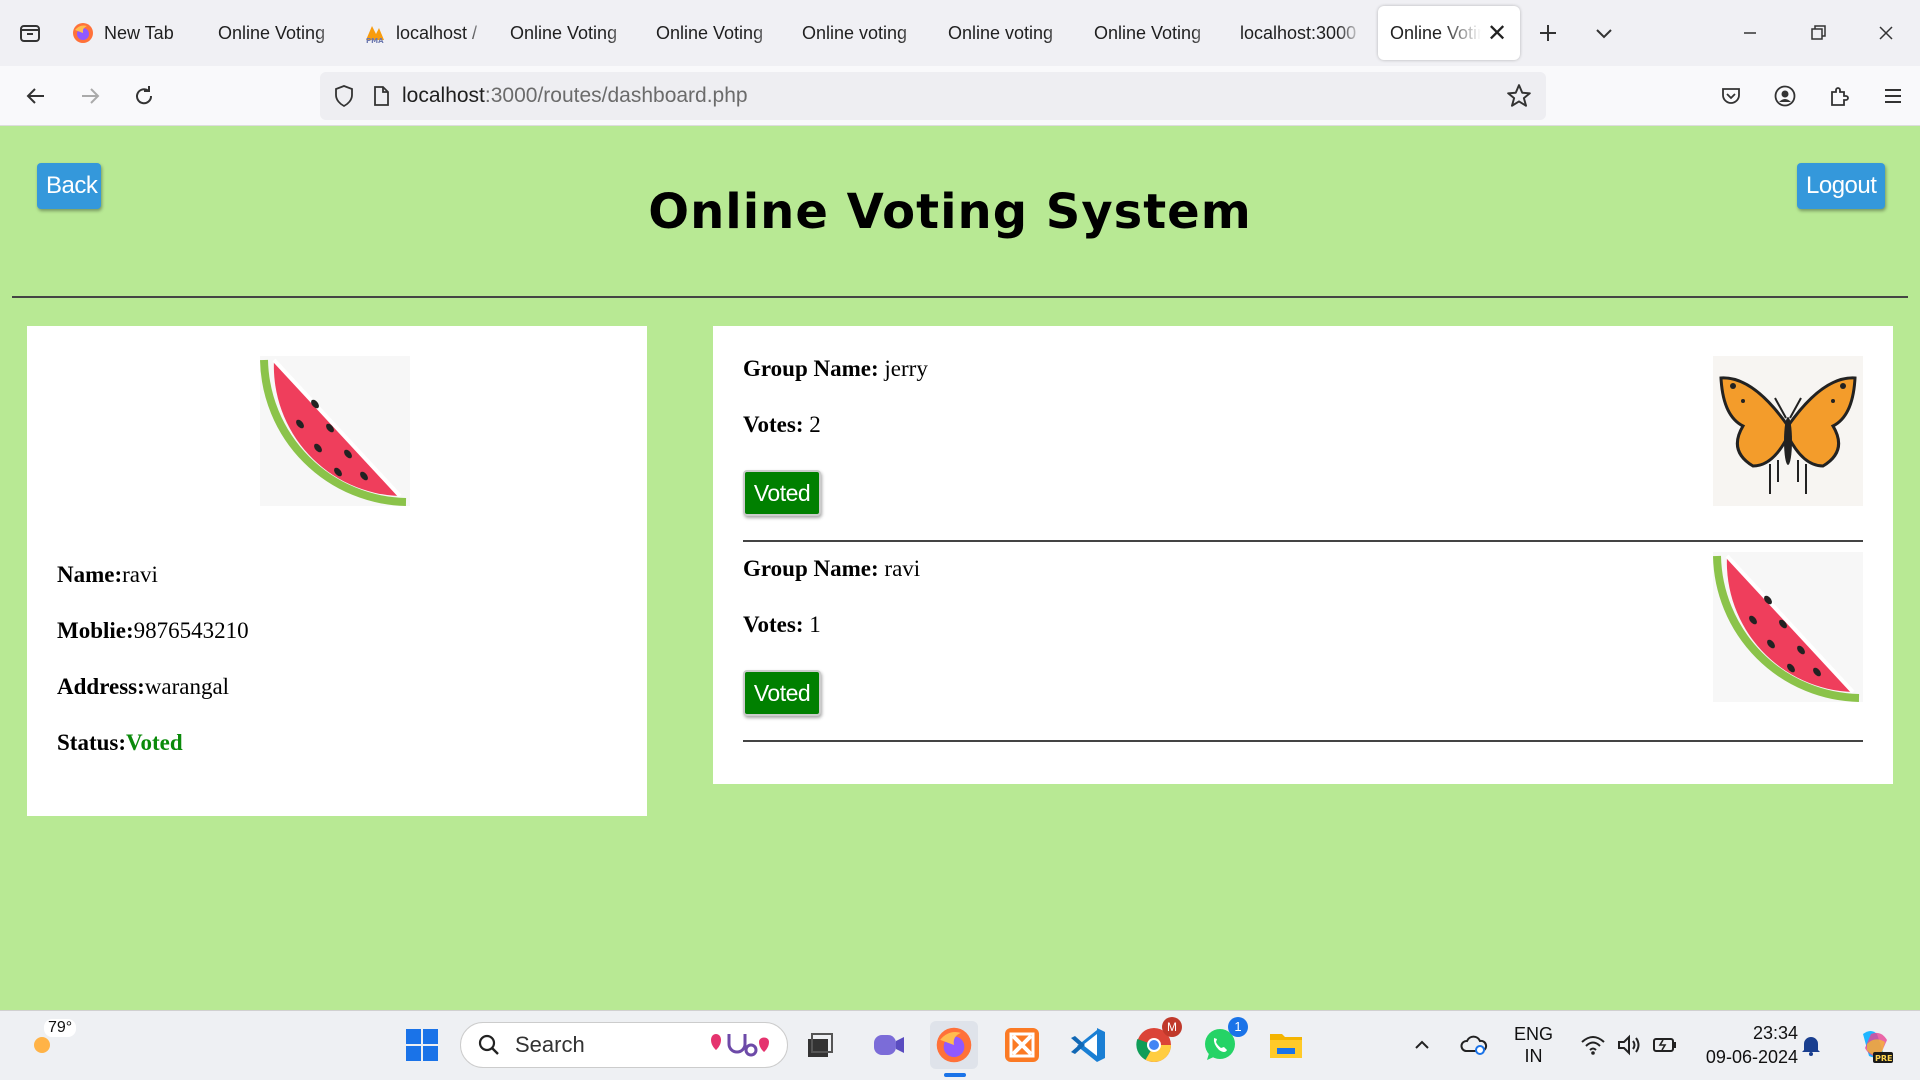 The height and width of the screenshot is (1080, 1920). I want to click on clock-time: 23:34, so click(1775, 1033).